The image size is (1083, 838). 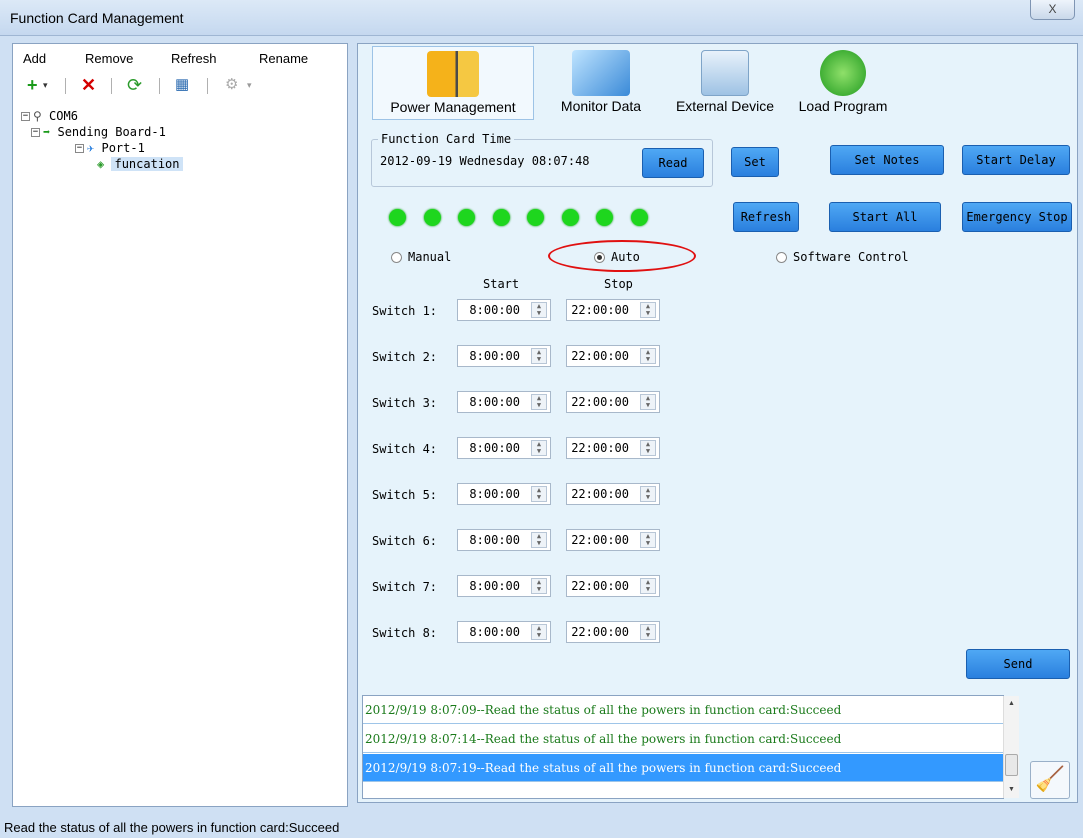 I want to click on scroll-down-icon: ▼, so click(x=1011, y=790).